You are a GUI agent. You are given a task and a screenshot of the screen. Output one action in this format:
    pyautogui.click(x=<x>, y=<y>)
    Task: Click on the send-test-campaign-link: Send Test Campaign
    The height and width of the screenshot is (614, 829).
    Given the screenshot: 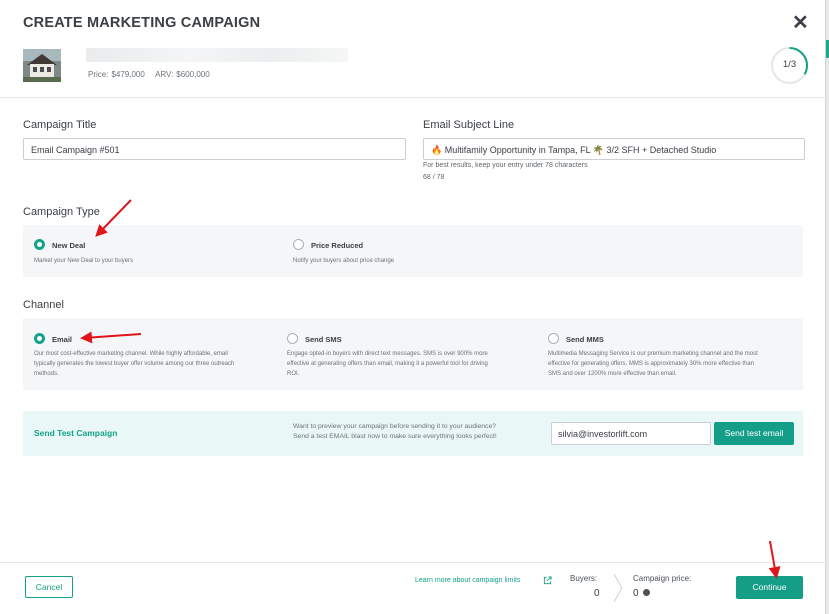 What is the action you would take?
    pyautogui.click(x=75, y=433)
    